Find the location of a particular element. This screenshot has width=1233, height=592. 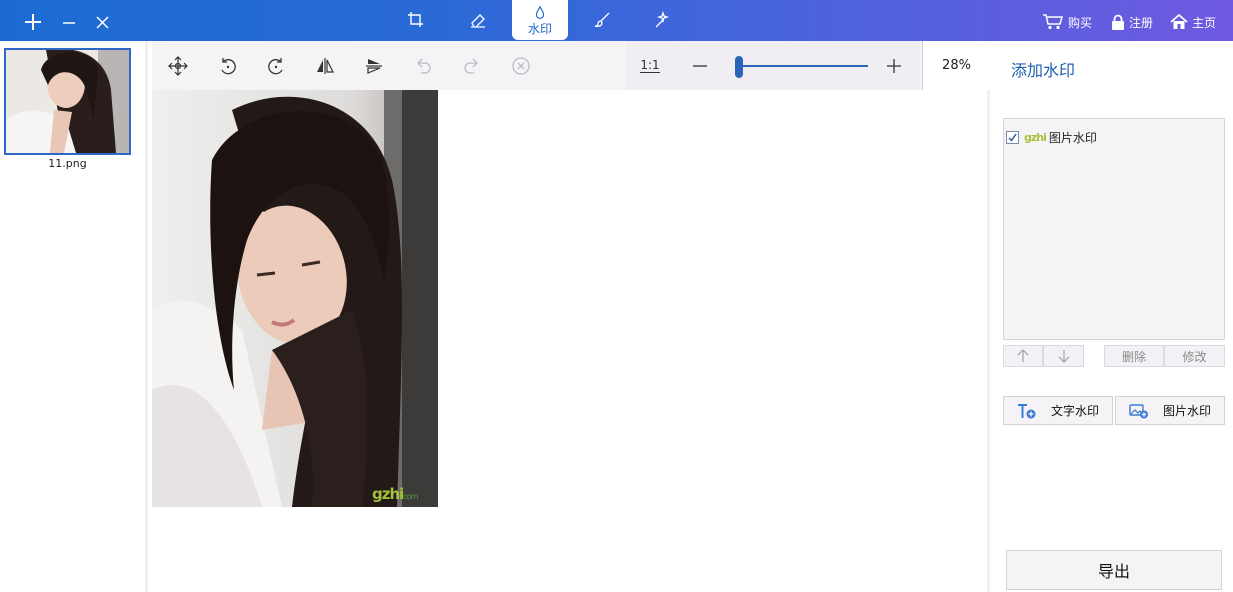

arrow-down-icon is located at coordinates (1063, 356).